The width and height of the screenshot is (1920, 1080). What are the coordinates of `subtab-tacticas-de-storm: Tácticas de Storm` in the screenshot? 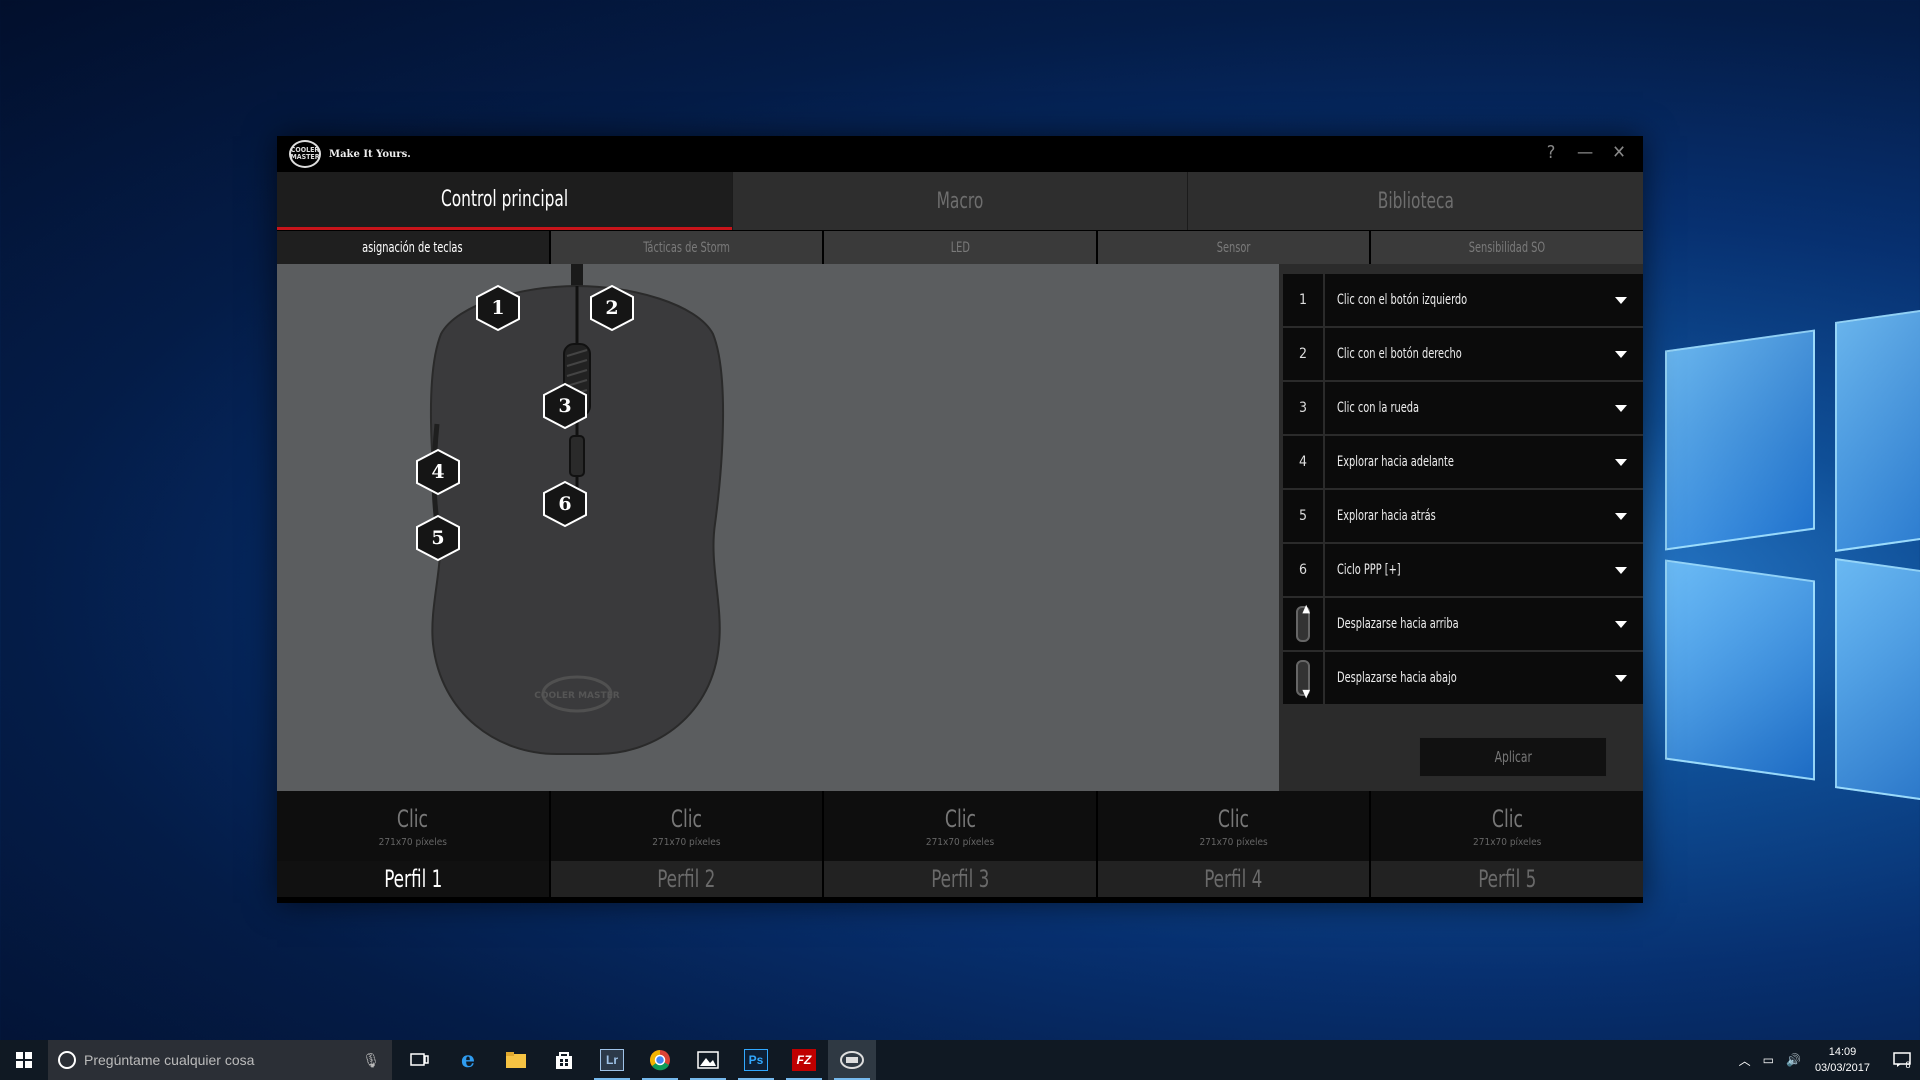 It's located at (686, 247).